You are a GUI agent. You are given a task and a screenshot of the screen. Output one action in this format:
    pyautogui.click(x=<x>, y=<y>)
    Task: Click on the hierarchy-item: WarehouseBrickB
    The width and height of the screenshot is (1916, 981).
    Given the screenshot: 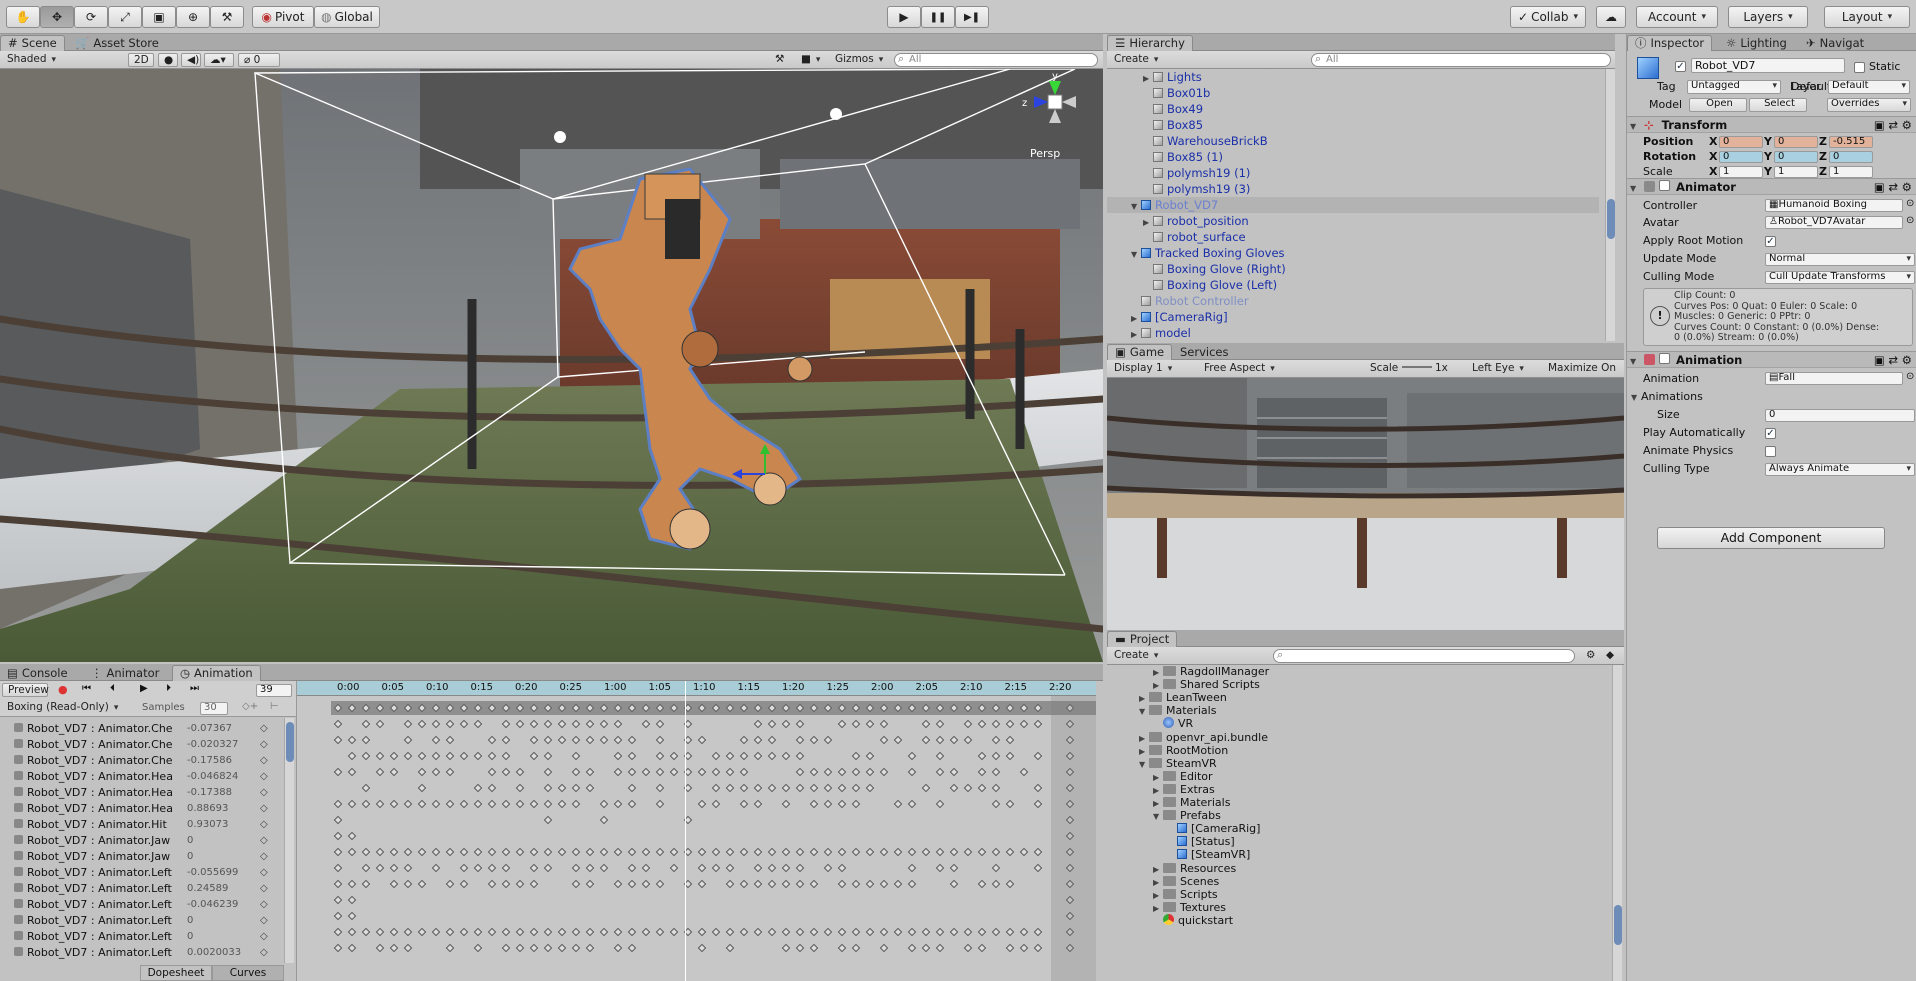 What is the action you would take?
    pyautogui.click(x=1353, y=141)
    